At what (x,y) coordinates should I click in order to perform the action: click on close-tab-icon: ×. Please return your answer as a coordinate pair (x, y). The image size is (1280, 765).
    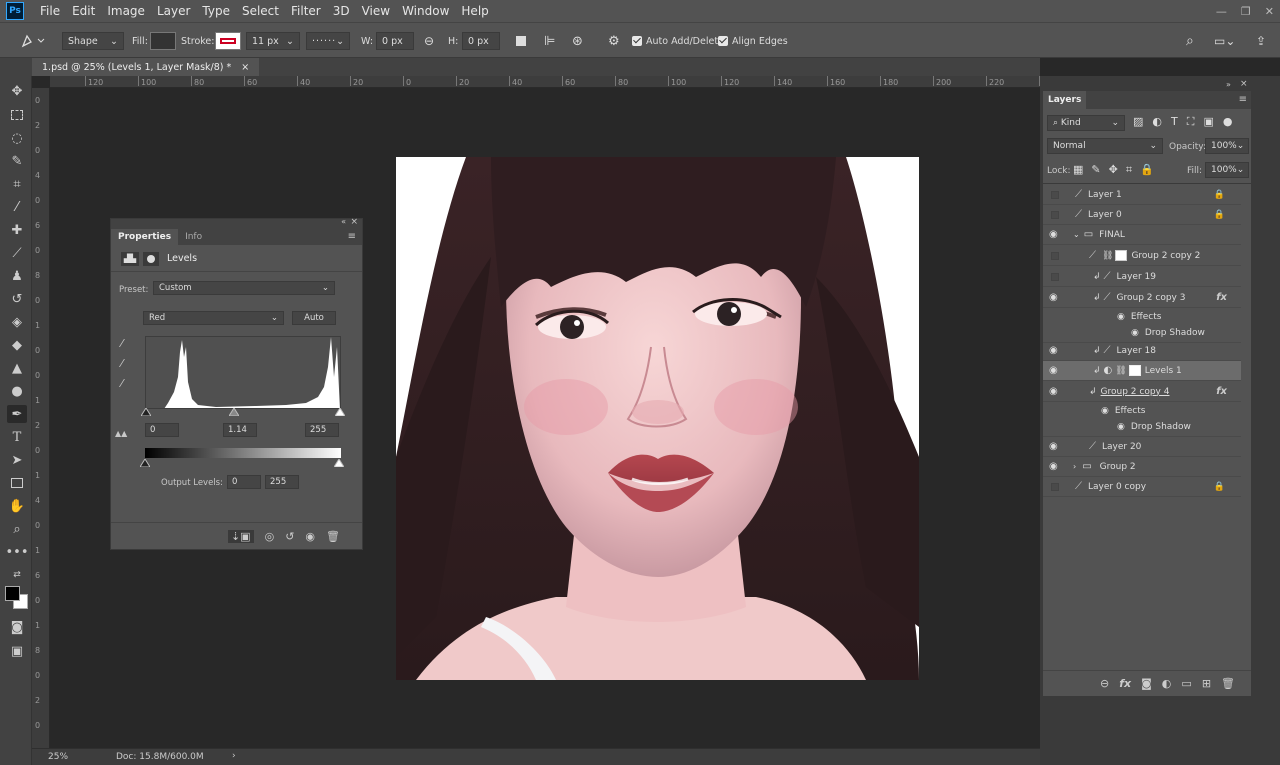
    Looking at the image, I should click on (245, 67).